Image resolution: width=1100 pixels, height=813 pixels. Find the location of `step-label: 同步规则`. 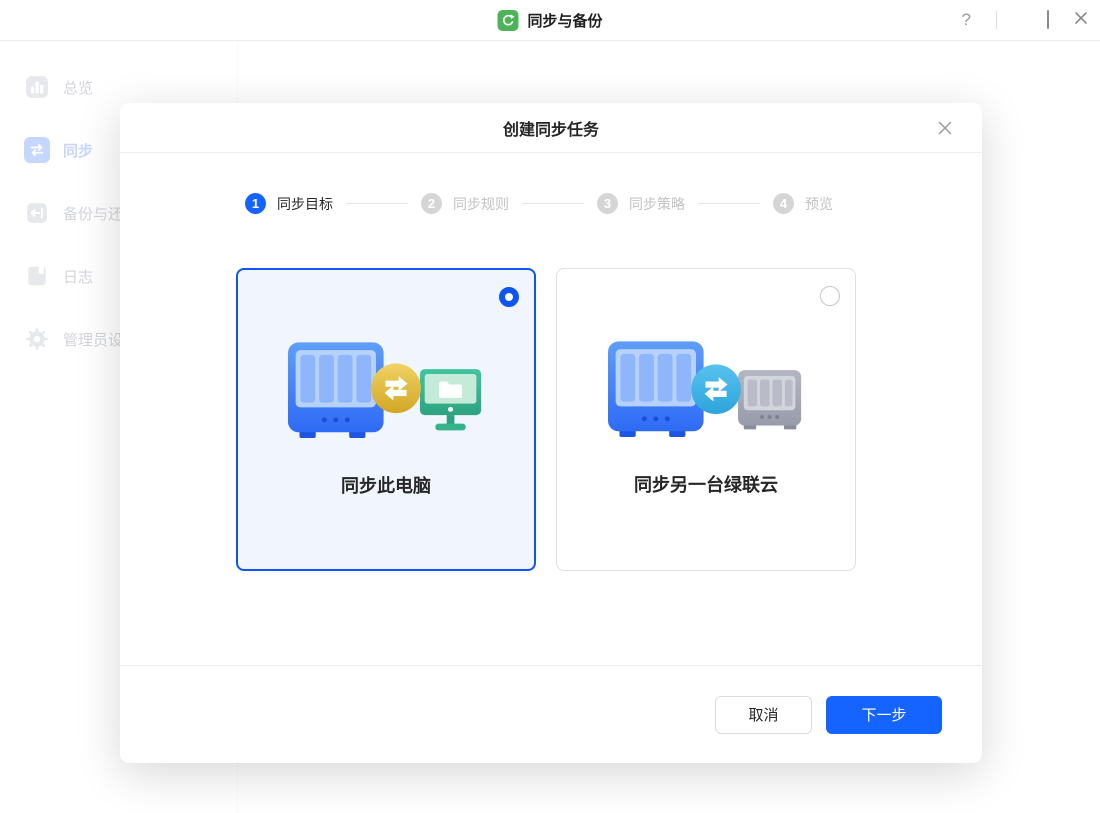

step-label: 同步规则 is located at coordinates (481, 203).